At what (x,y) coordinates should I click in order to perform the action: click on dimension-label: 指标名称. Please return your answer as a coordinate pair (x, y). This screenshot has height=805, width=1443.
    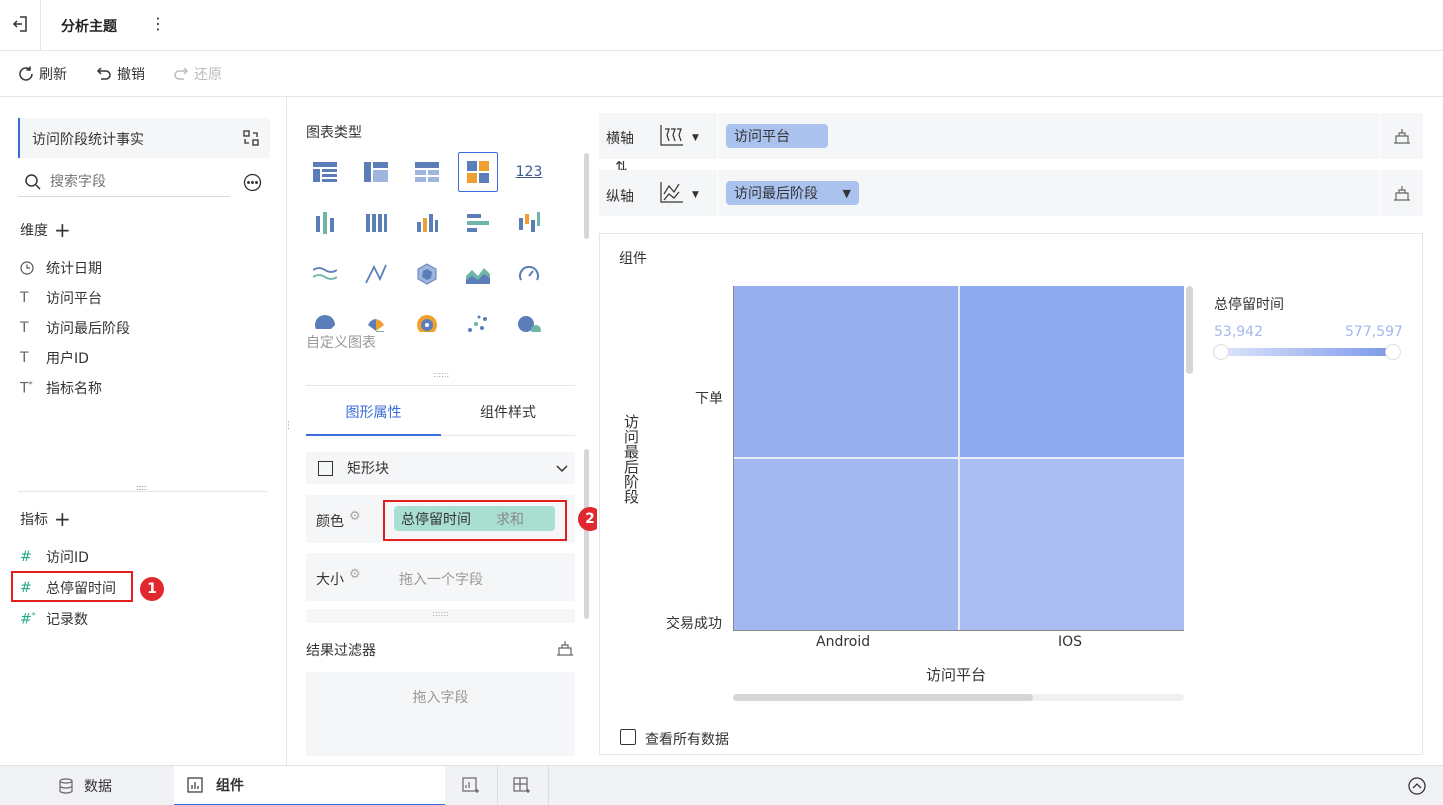
    Looking at the image, I should click on (74, 389).